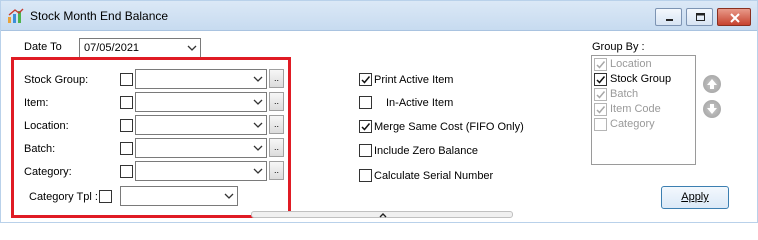 The image size is (758, 240). I want to click on location-combo, so click(201, 125).